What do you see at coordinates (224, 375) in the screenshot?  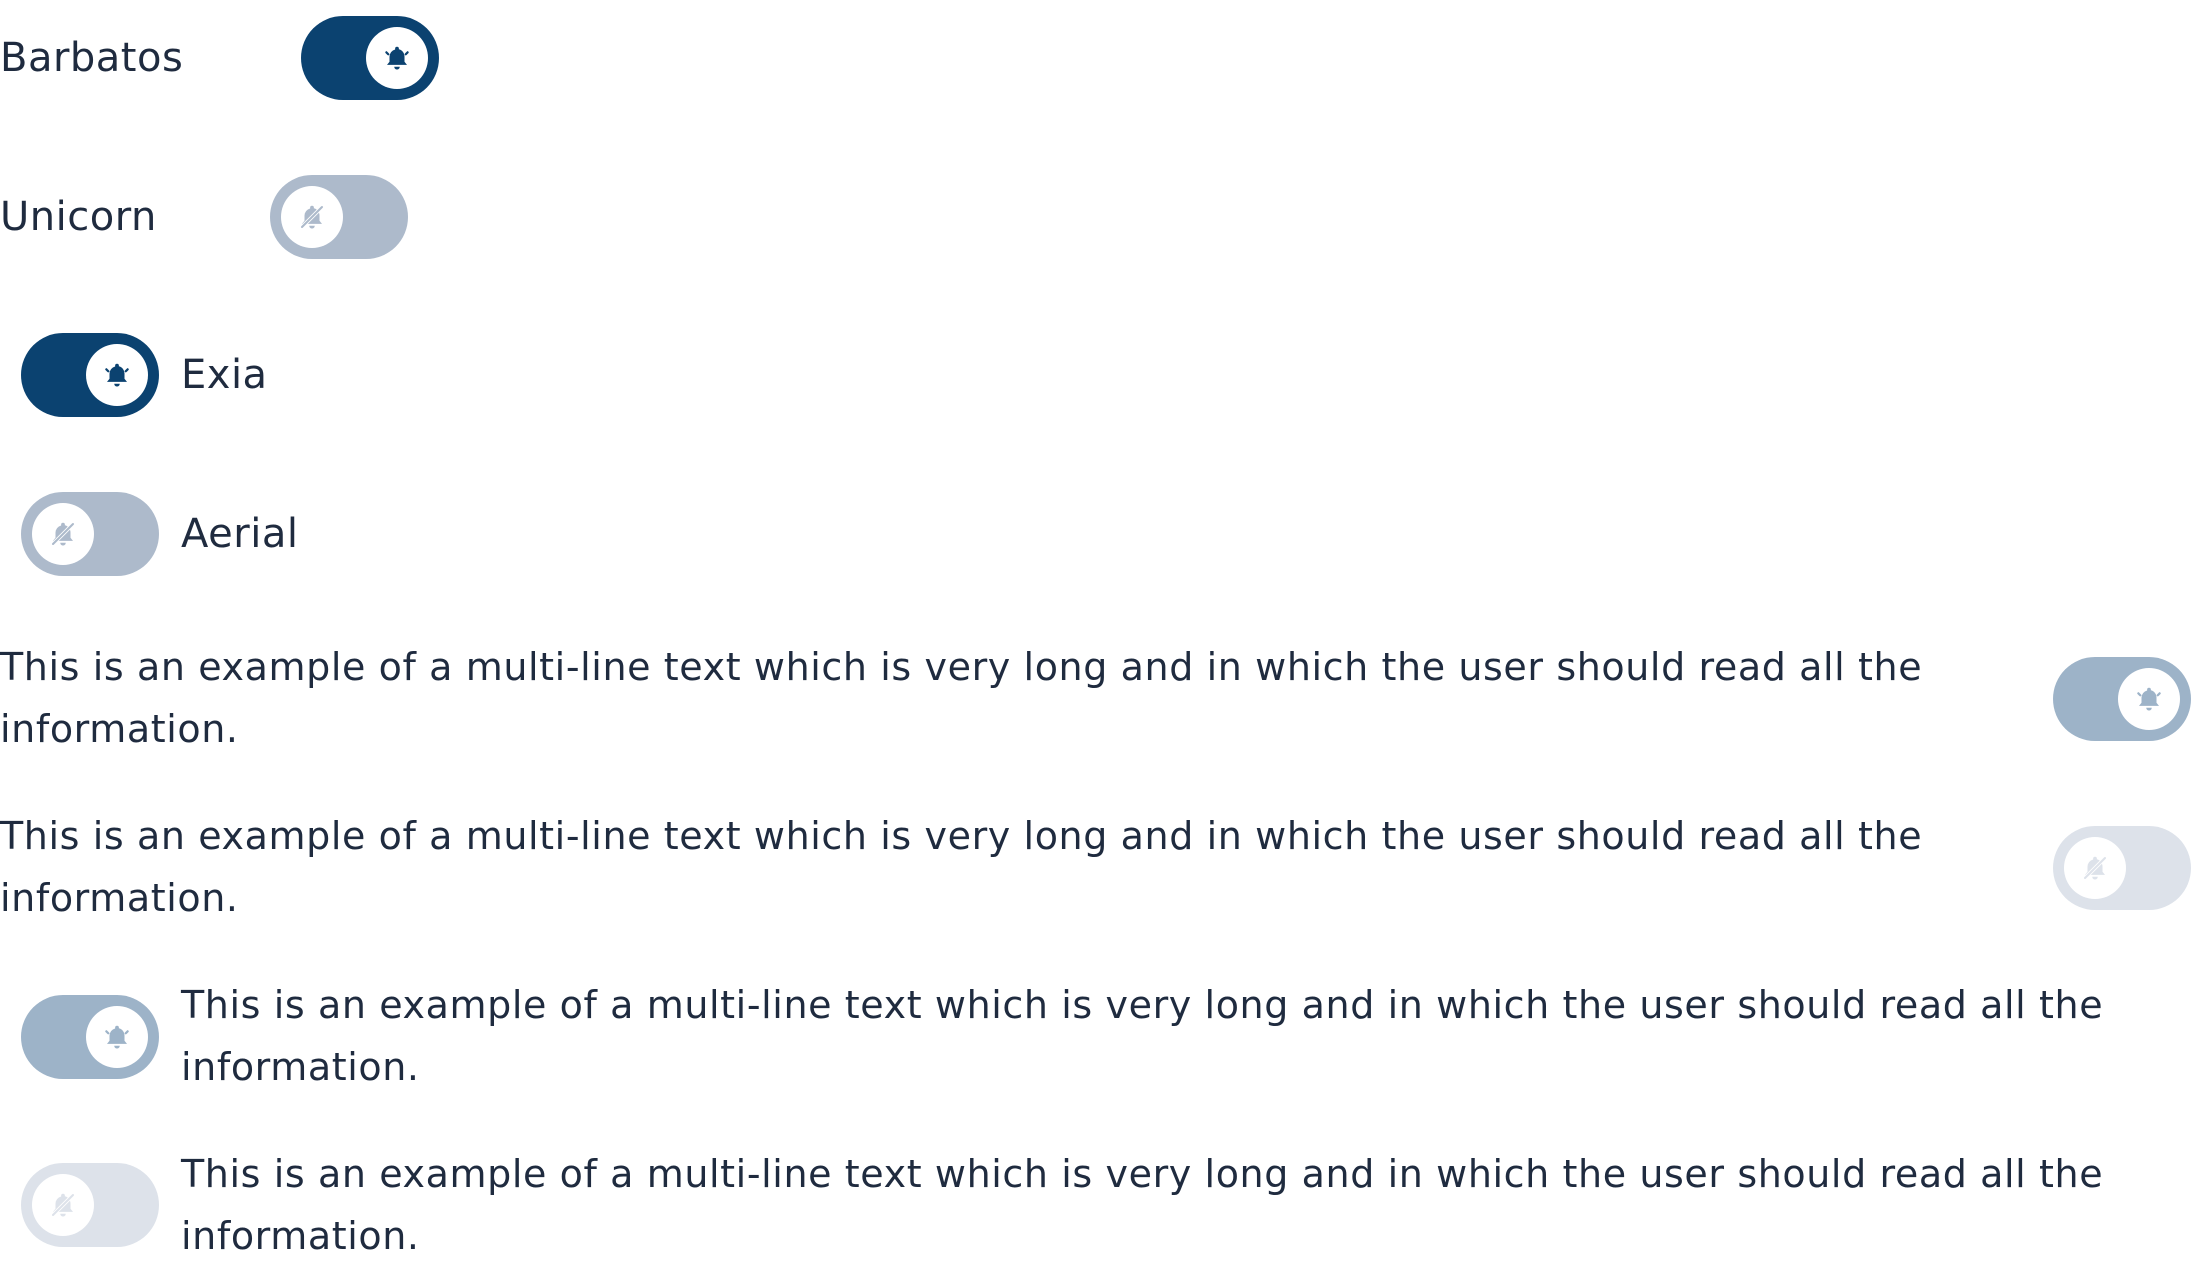 I see `toggle-label: Exia` at bounding box center [224, 375].